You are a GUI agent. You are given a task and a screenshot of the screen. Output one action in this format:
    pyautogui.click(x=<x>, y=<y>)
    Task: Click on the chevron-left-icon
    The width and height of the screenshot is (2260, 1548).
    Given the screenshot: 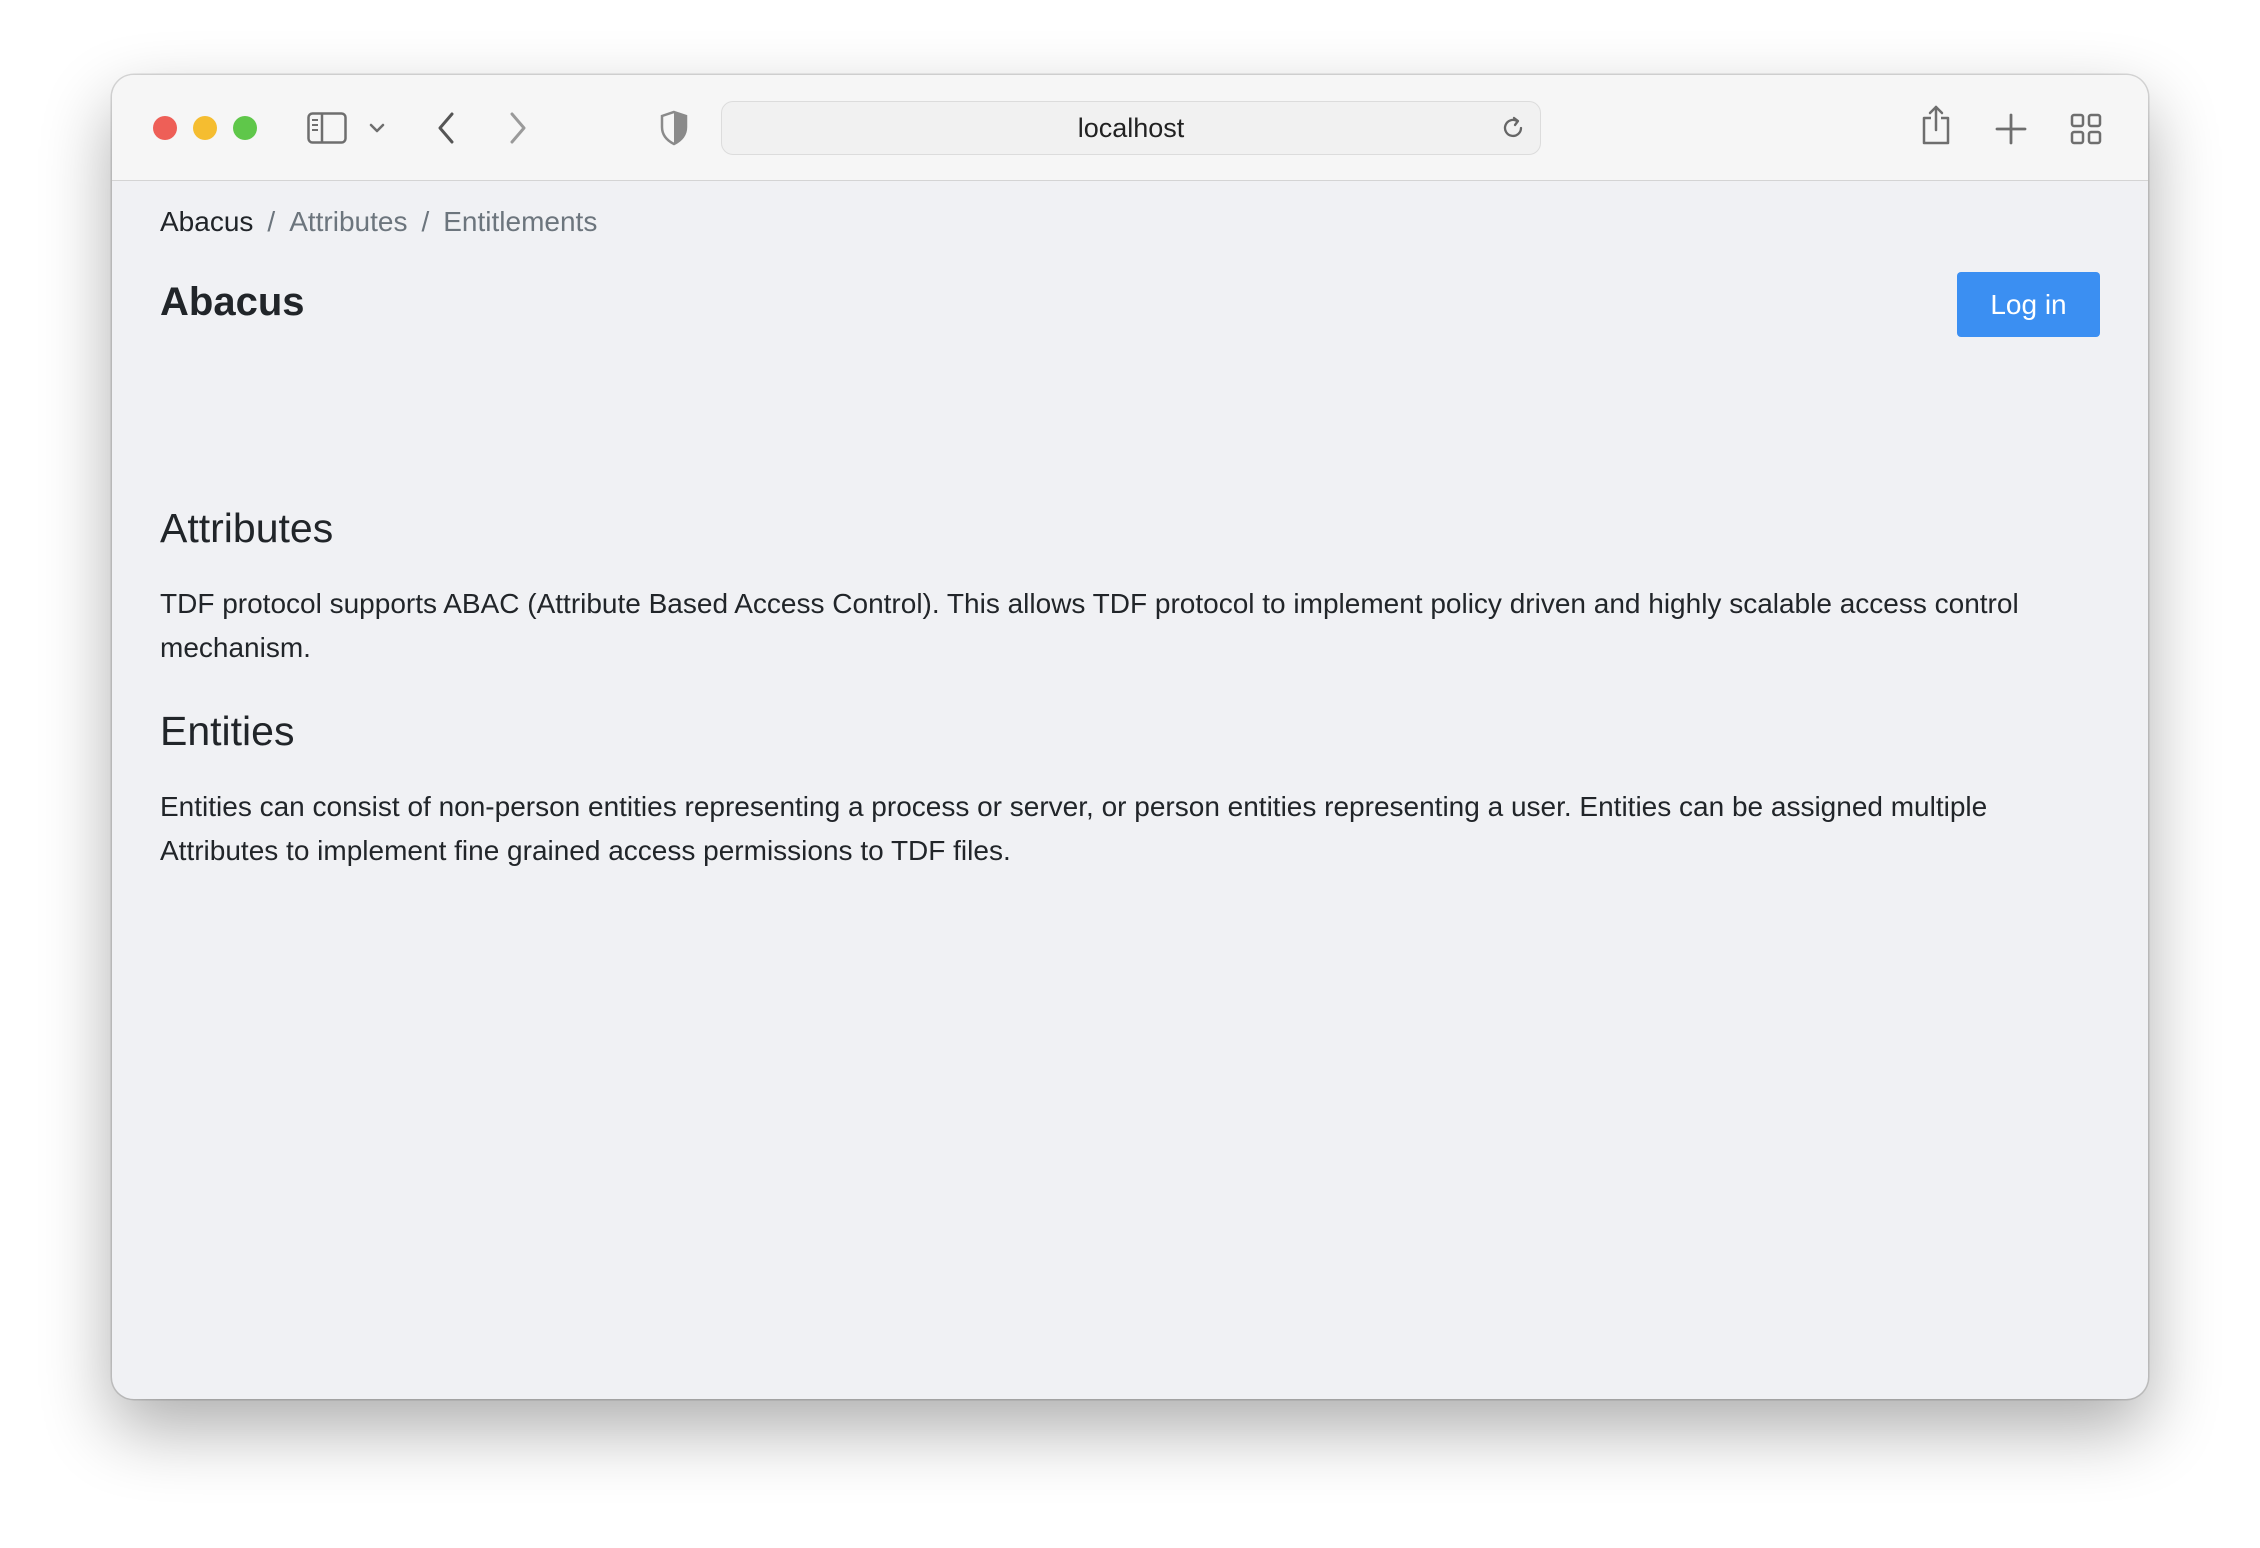 What is the action you would take?
    pyautogui.click(x=446, y=128)
    